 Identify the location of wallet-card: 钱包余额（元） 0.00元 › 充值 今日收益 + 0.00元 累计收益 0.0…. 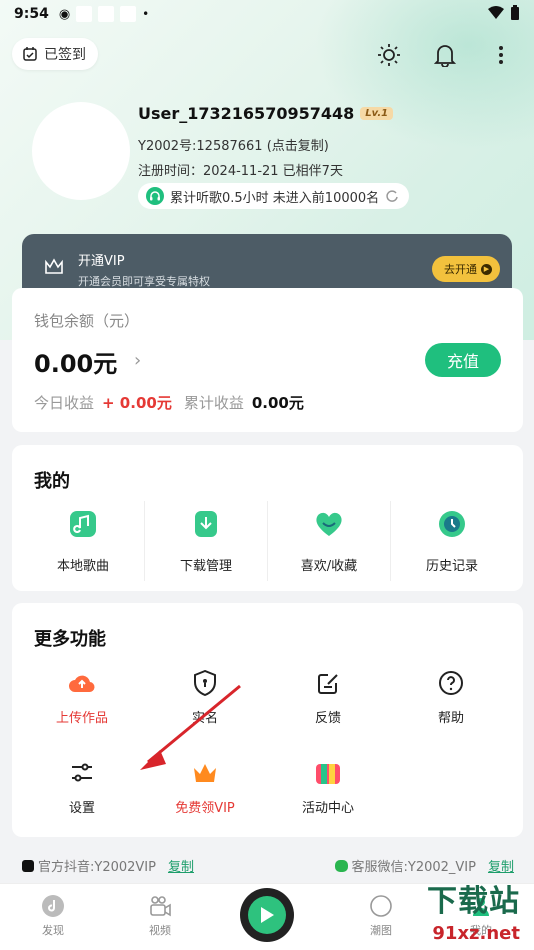
(267, 360).